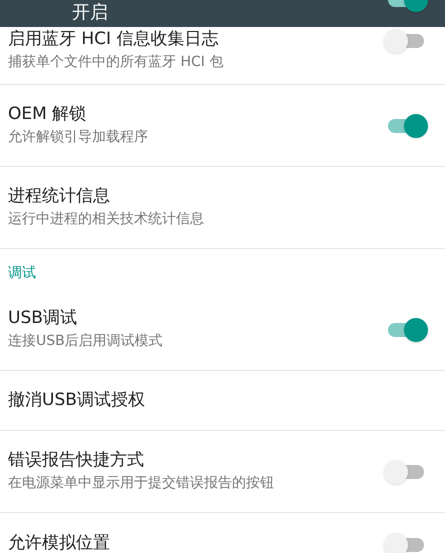 The width and height of the screenshot is (445, 553). I want to click on bar-title: 开启, so click(90, 13).